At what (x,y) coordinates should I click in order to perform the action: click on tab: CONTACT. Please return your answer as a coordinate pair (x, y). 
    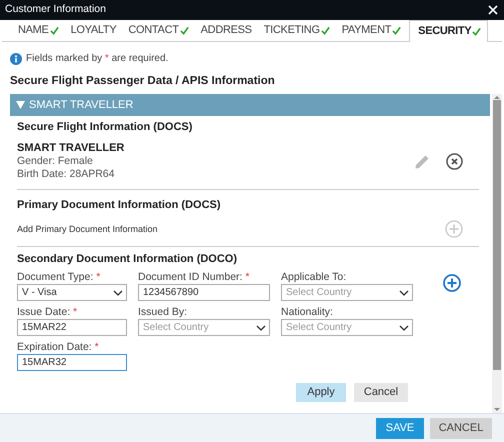
    Looking at the image, I should click on (156, 31).